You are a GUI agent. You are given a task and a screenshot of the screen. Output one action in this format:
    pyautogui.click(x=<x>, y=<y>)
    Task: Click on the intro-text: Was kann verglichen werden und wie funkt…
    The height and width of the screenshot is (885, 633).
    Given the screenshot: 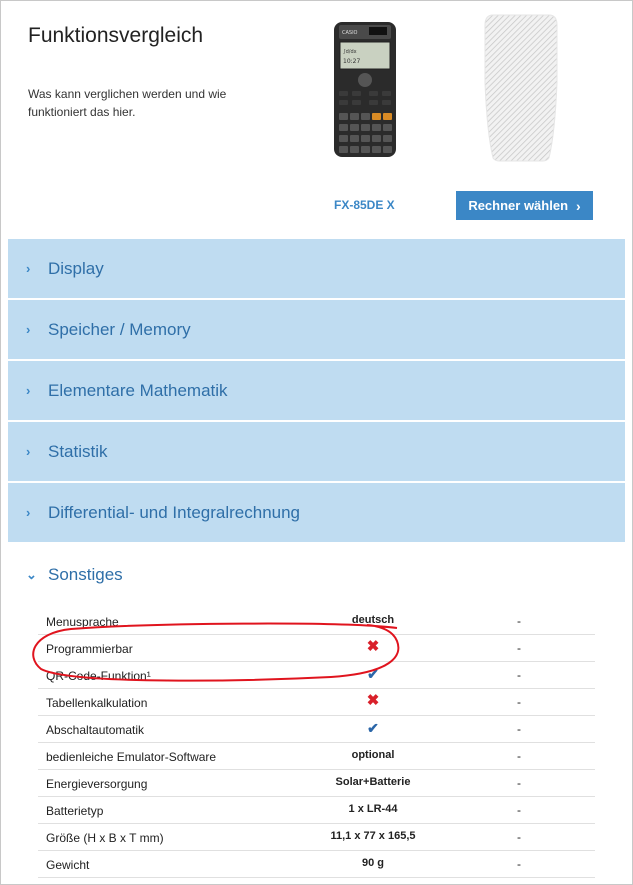 What is the action you would take?
    pyautogui.click(x=127, y=103)
    